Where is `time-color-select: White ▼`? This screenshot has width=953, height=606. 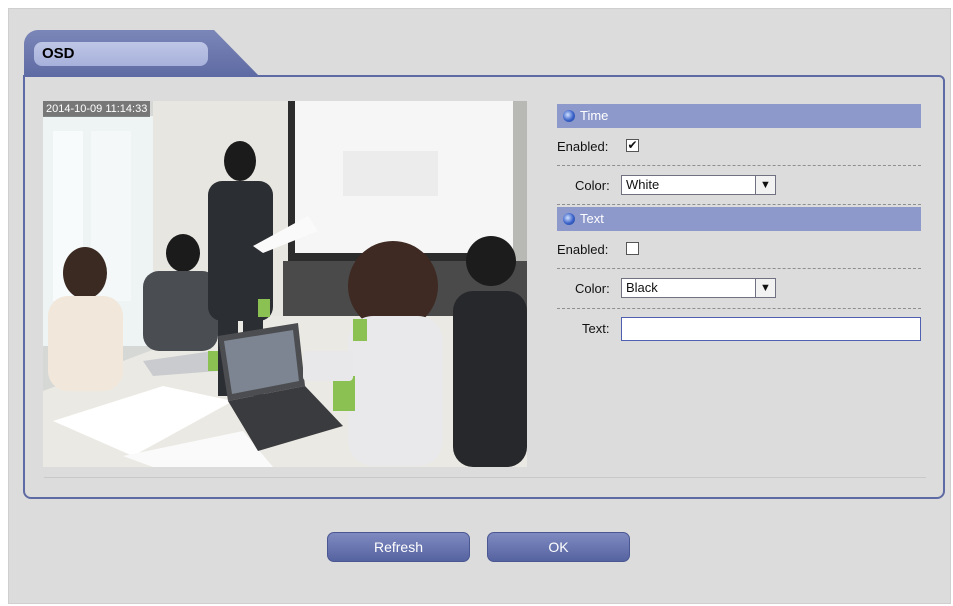 time-color-select: White ▼ is located at coordinates (698, 185).